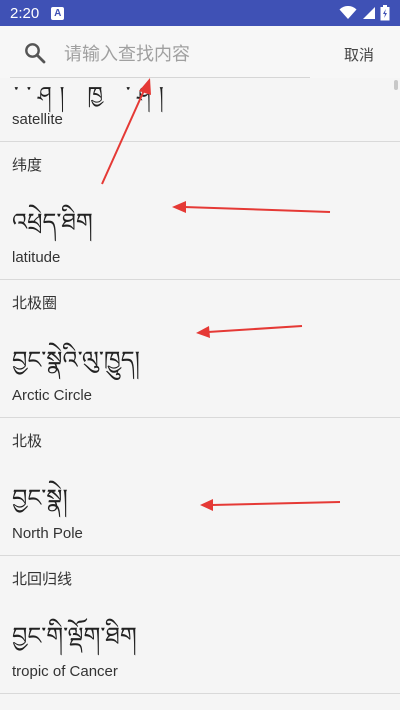 This screenshot has height=710, width=400. What do you see at coordinates (189, 54) in the screenshot?
I see `search-input` at bounding box center [189, 54].